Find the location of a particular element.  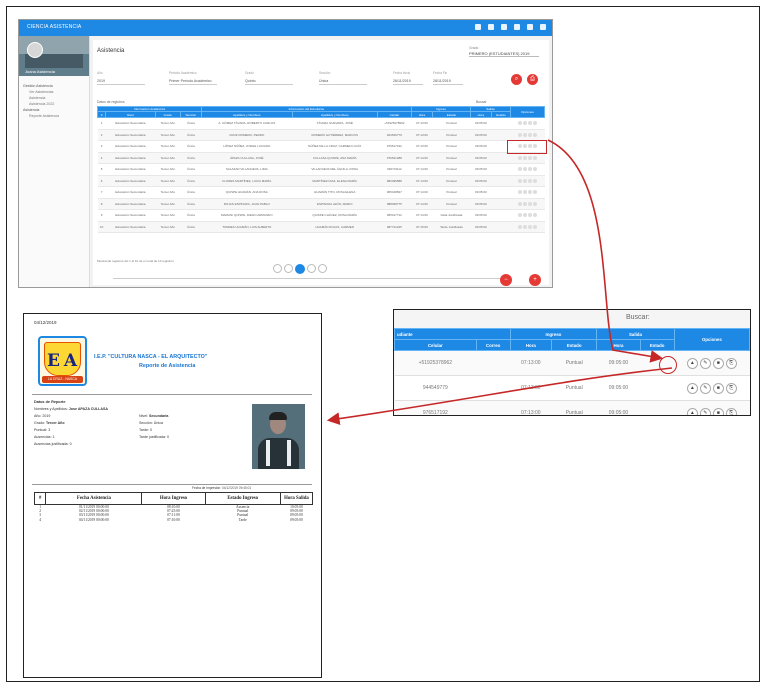

table-cell: TÁVARA GUEVARA, JOSÉ is located at coordinates (335, 123).